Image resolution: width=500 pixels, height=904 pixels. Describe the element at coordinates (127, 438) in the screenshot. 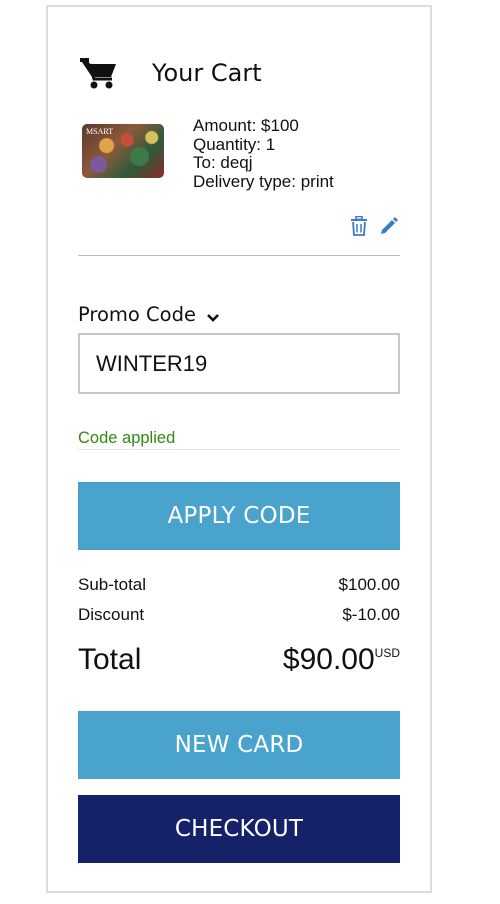

I see `promo-status-message: Code applied` at that location.